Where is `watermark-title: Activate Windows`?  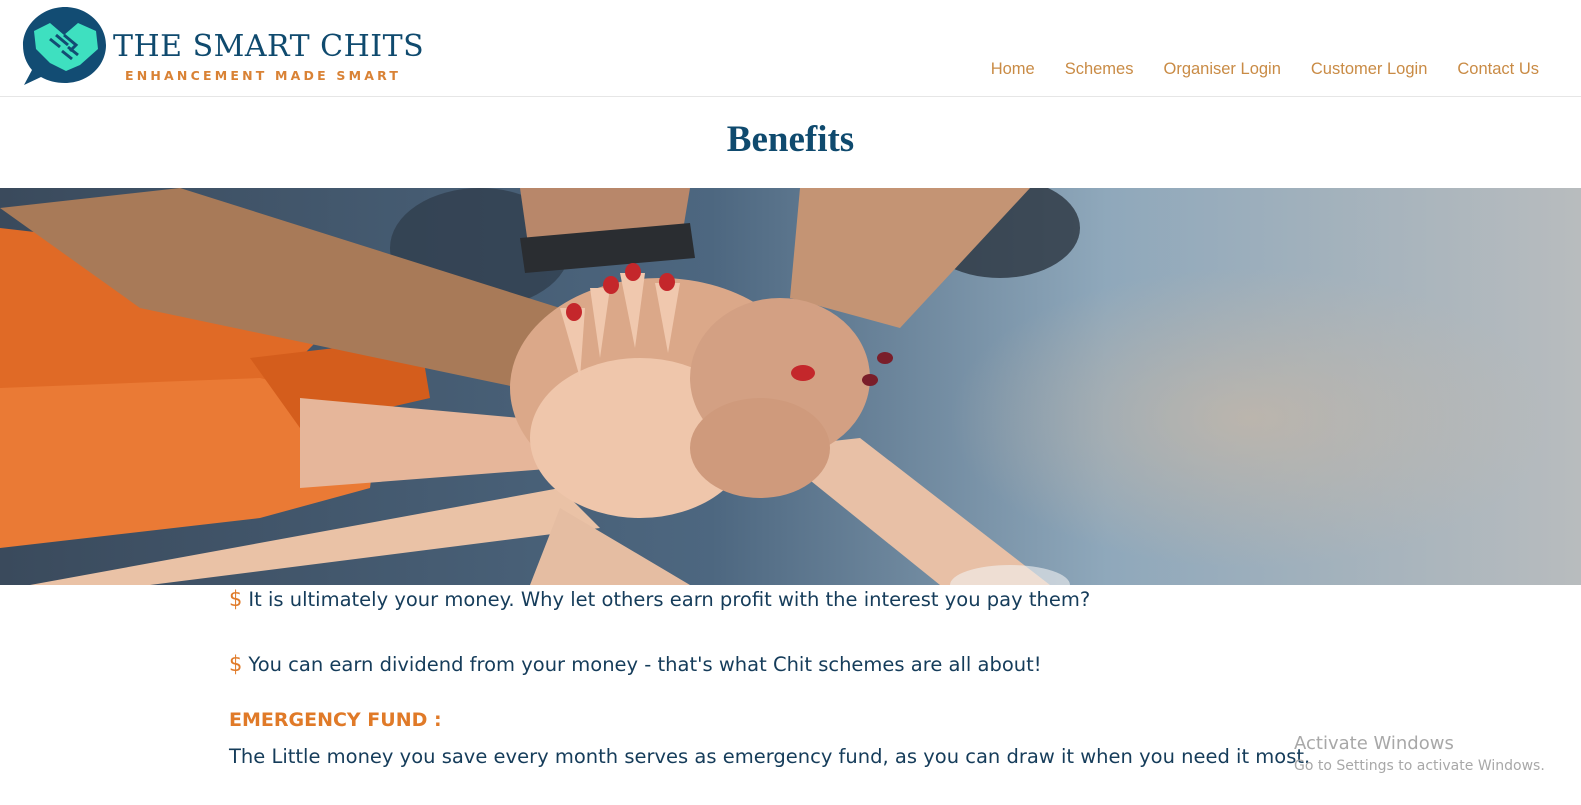
watermark-title: Activate Windows is located at coordinates (1374, 743).